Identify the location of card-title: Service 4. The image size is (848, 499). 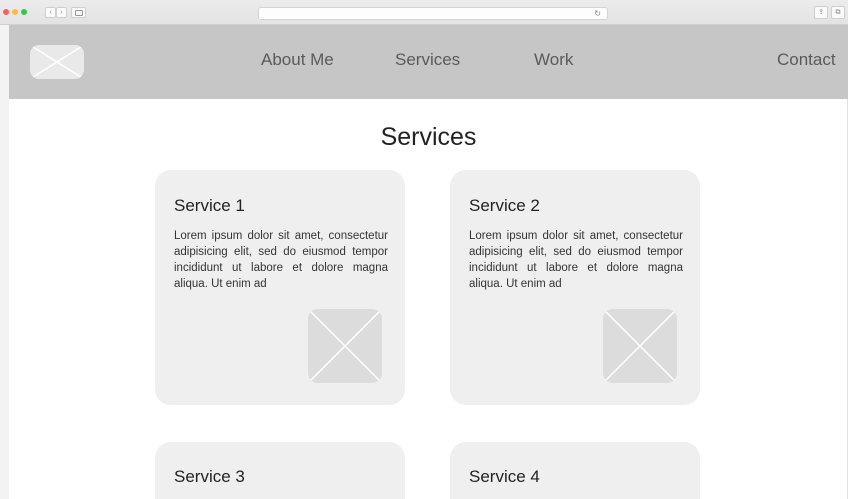
(504, 476).